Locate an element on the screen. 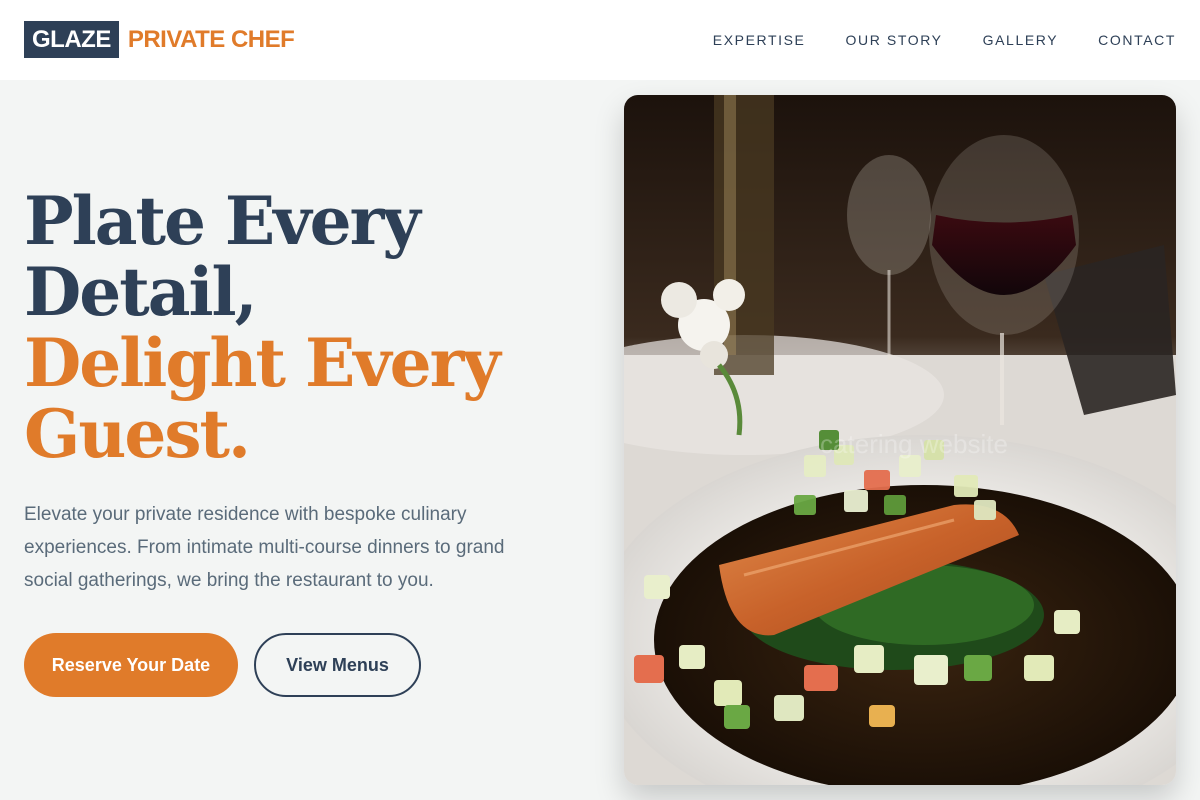  nav-link-our-story: OUR STORY is located at coordinates (894, 40).